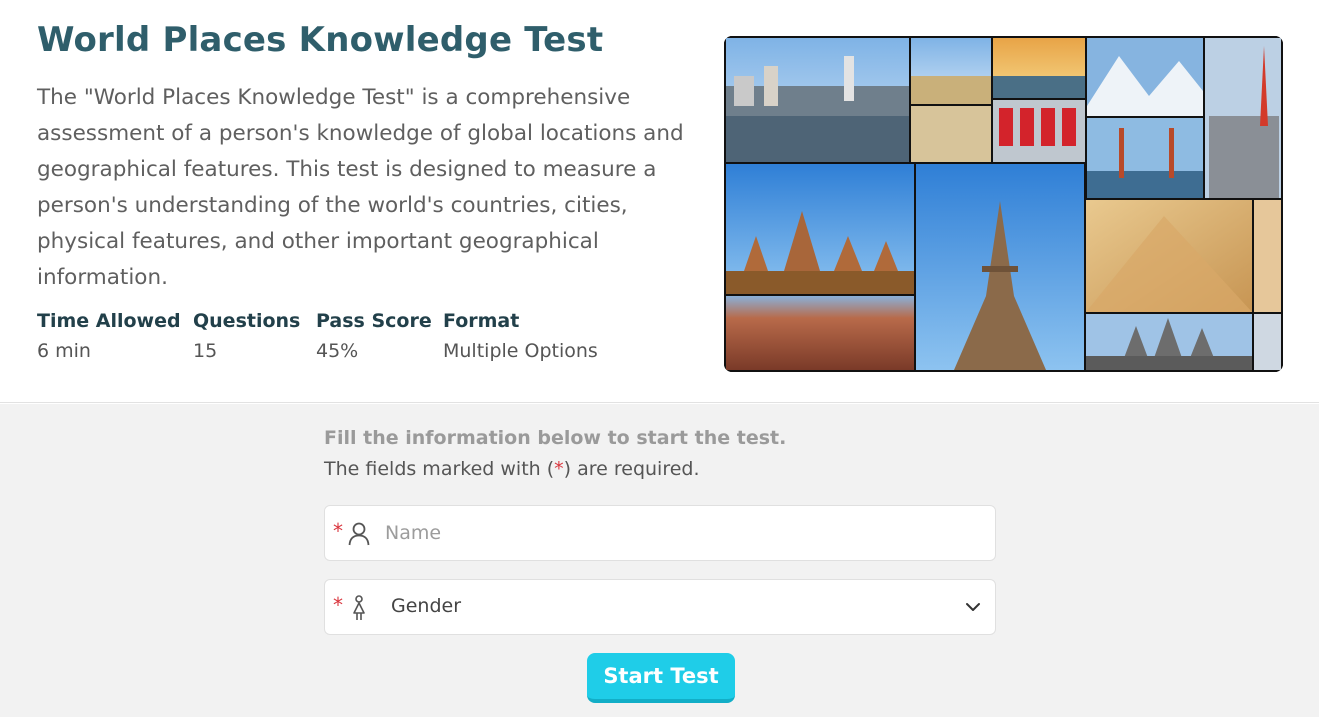 Image resolution: width=1319 pixels, height=717 pixels. I want to click on page-title: World Places Knowledge Test, so click(320, 40).